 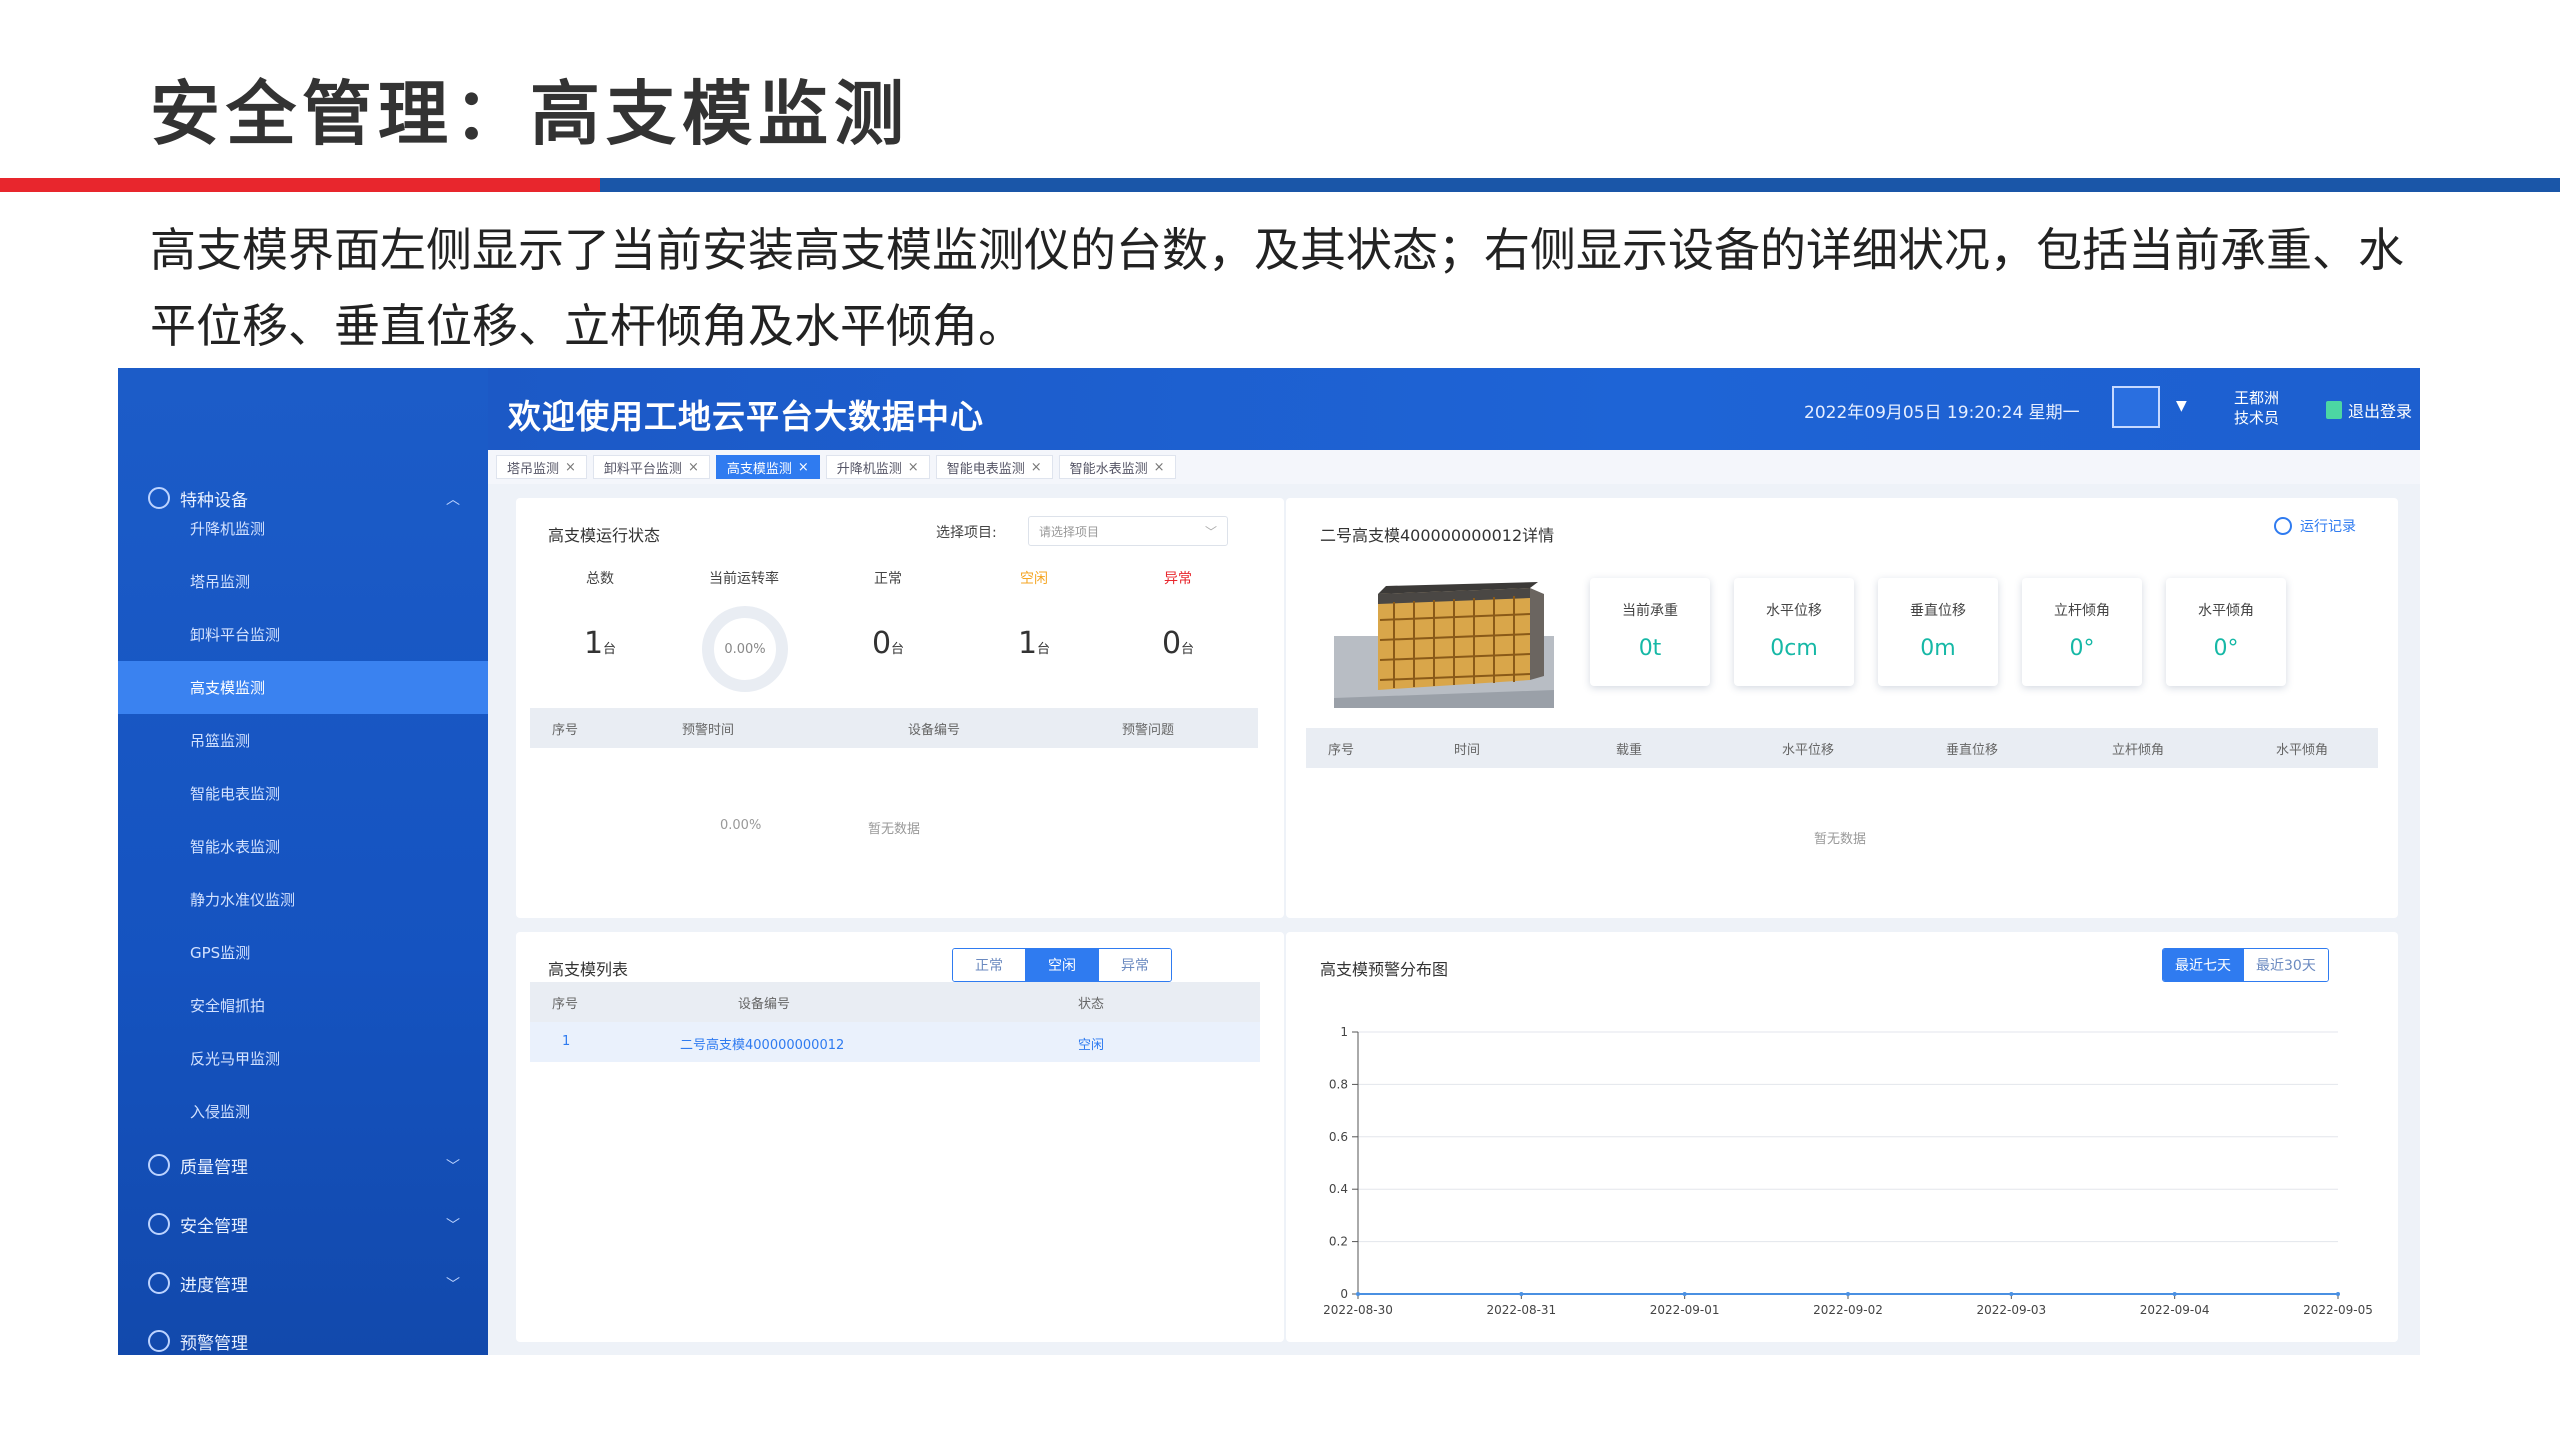 What do you see at coordinates (1938, 611) in the screenshot?
I see `metric-label: 垂直位移` at bounding box center [1938, 611].